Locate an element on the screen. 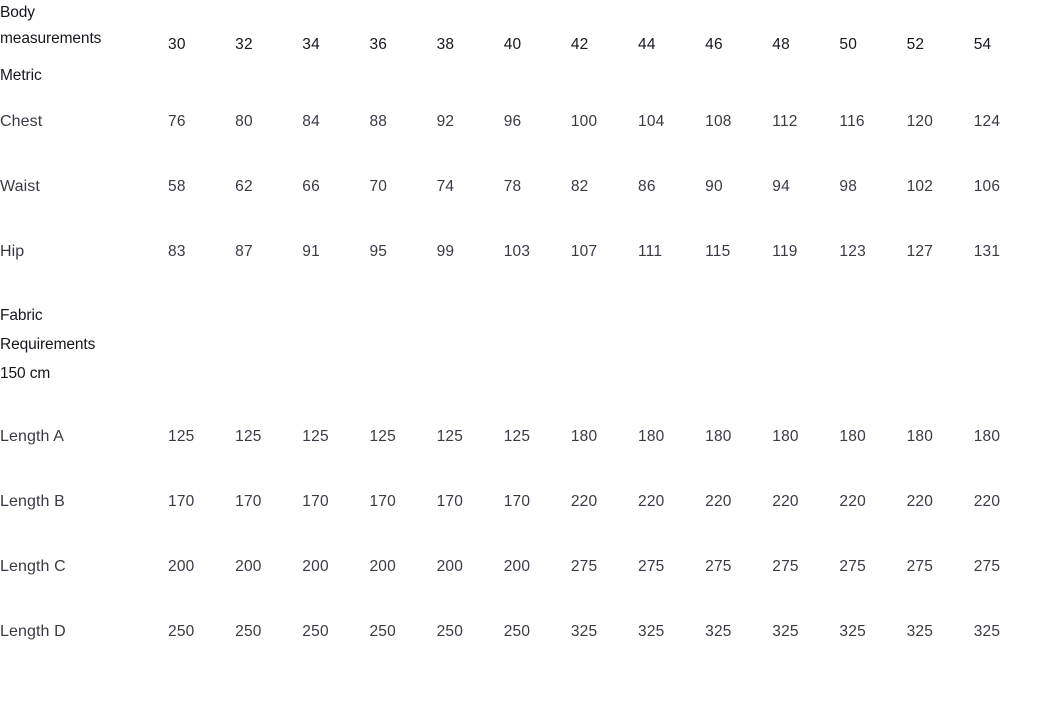  cell-length-d-52: 325 is located at coordinates (920, 631).